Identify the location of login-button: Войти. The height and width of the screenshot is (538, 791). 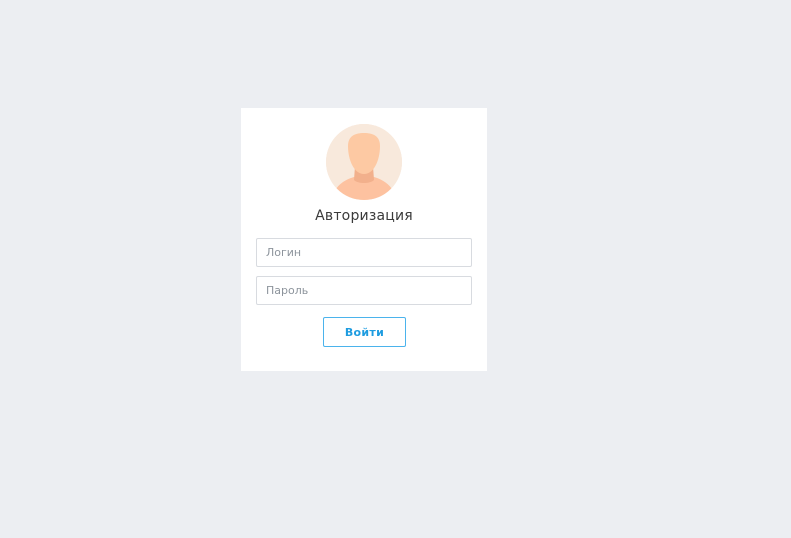
(364, 332).